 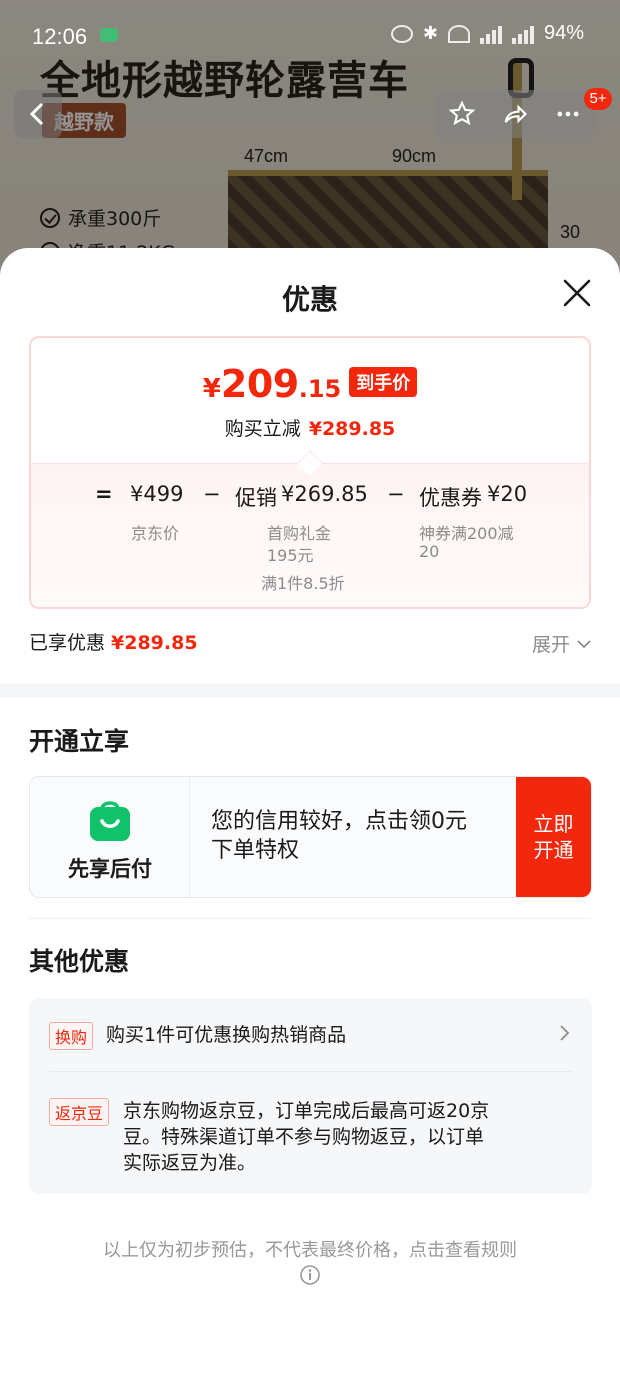 I want to click on expand-button: 展开, so click(x=562, y=643).